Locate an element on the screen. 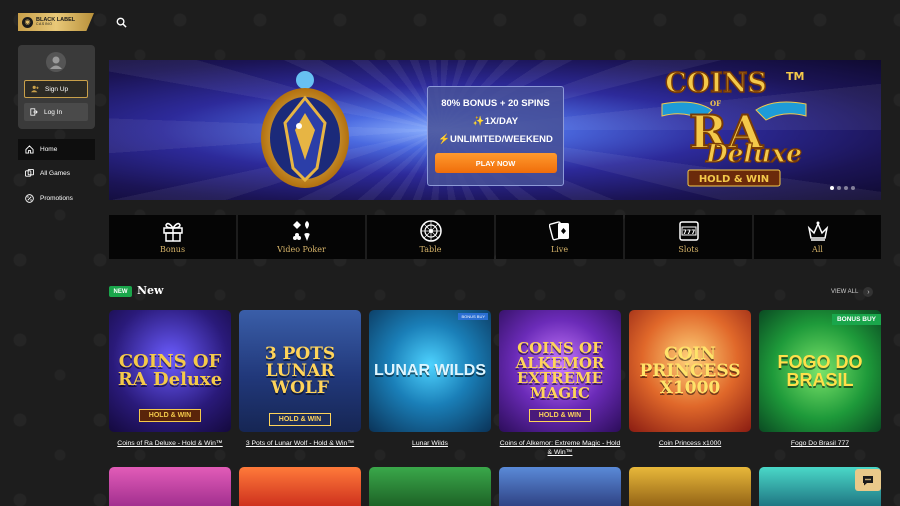 The height and width of the screenshot is (506, 900). category-label: Table is located at coordinates (430, 249).